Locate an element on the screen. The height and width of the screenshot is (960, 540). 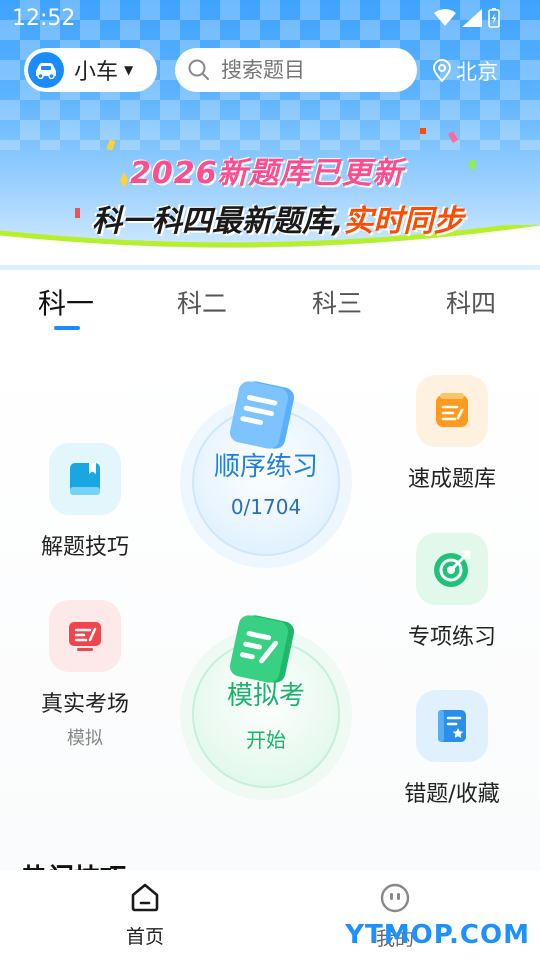
banner-subline: 科一科四最新题库,实时同步 is located at coordinates (277, 218).